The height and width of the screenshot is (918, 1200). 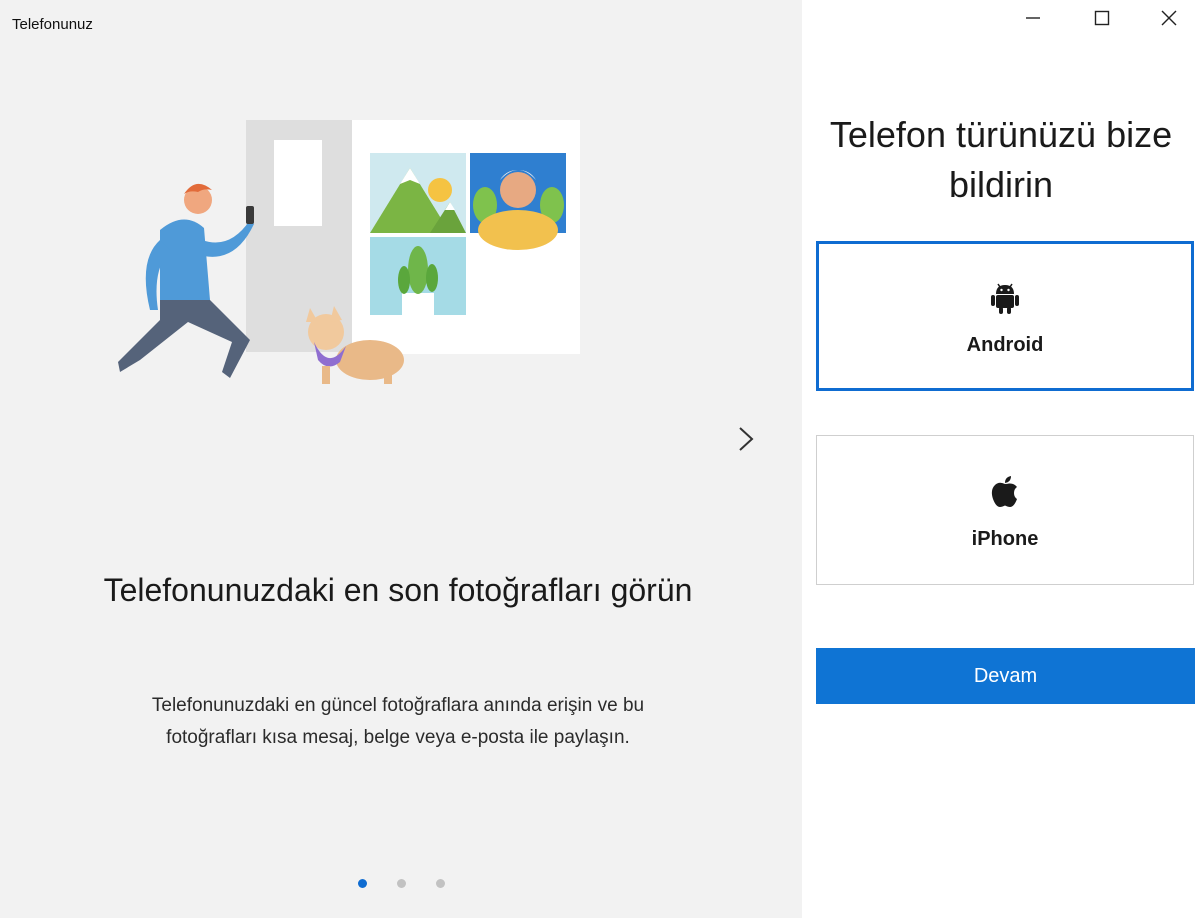 What do you see at coordinates (1005, 345) in the screenshot?
I see `android-option-label: Android` at bounding box center [1005, 345].